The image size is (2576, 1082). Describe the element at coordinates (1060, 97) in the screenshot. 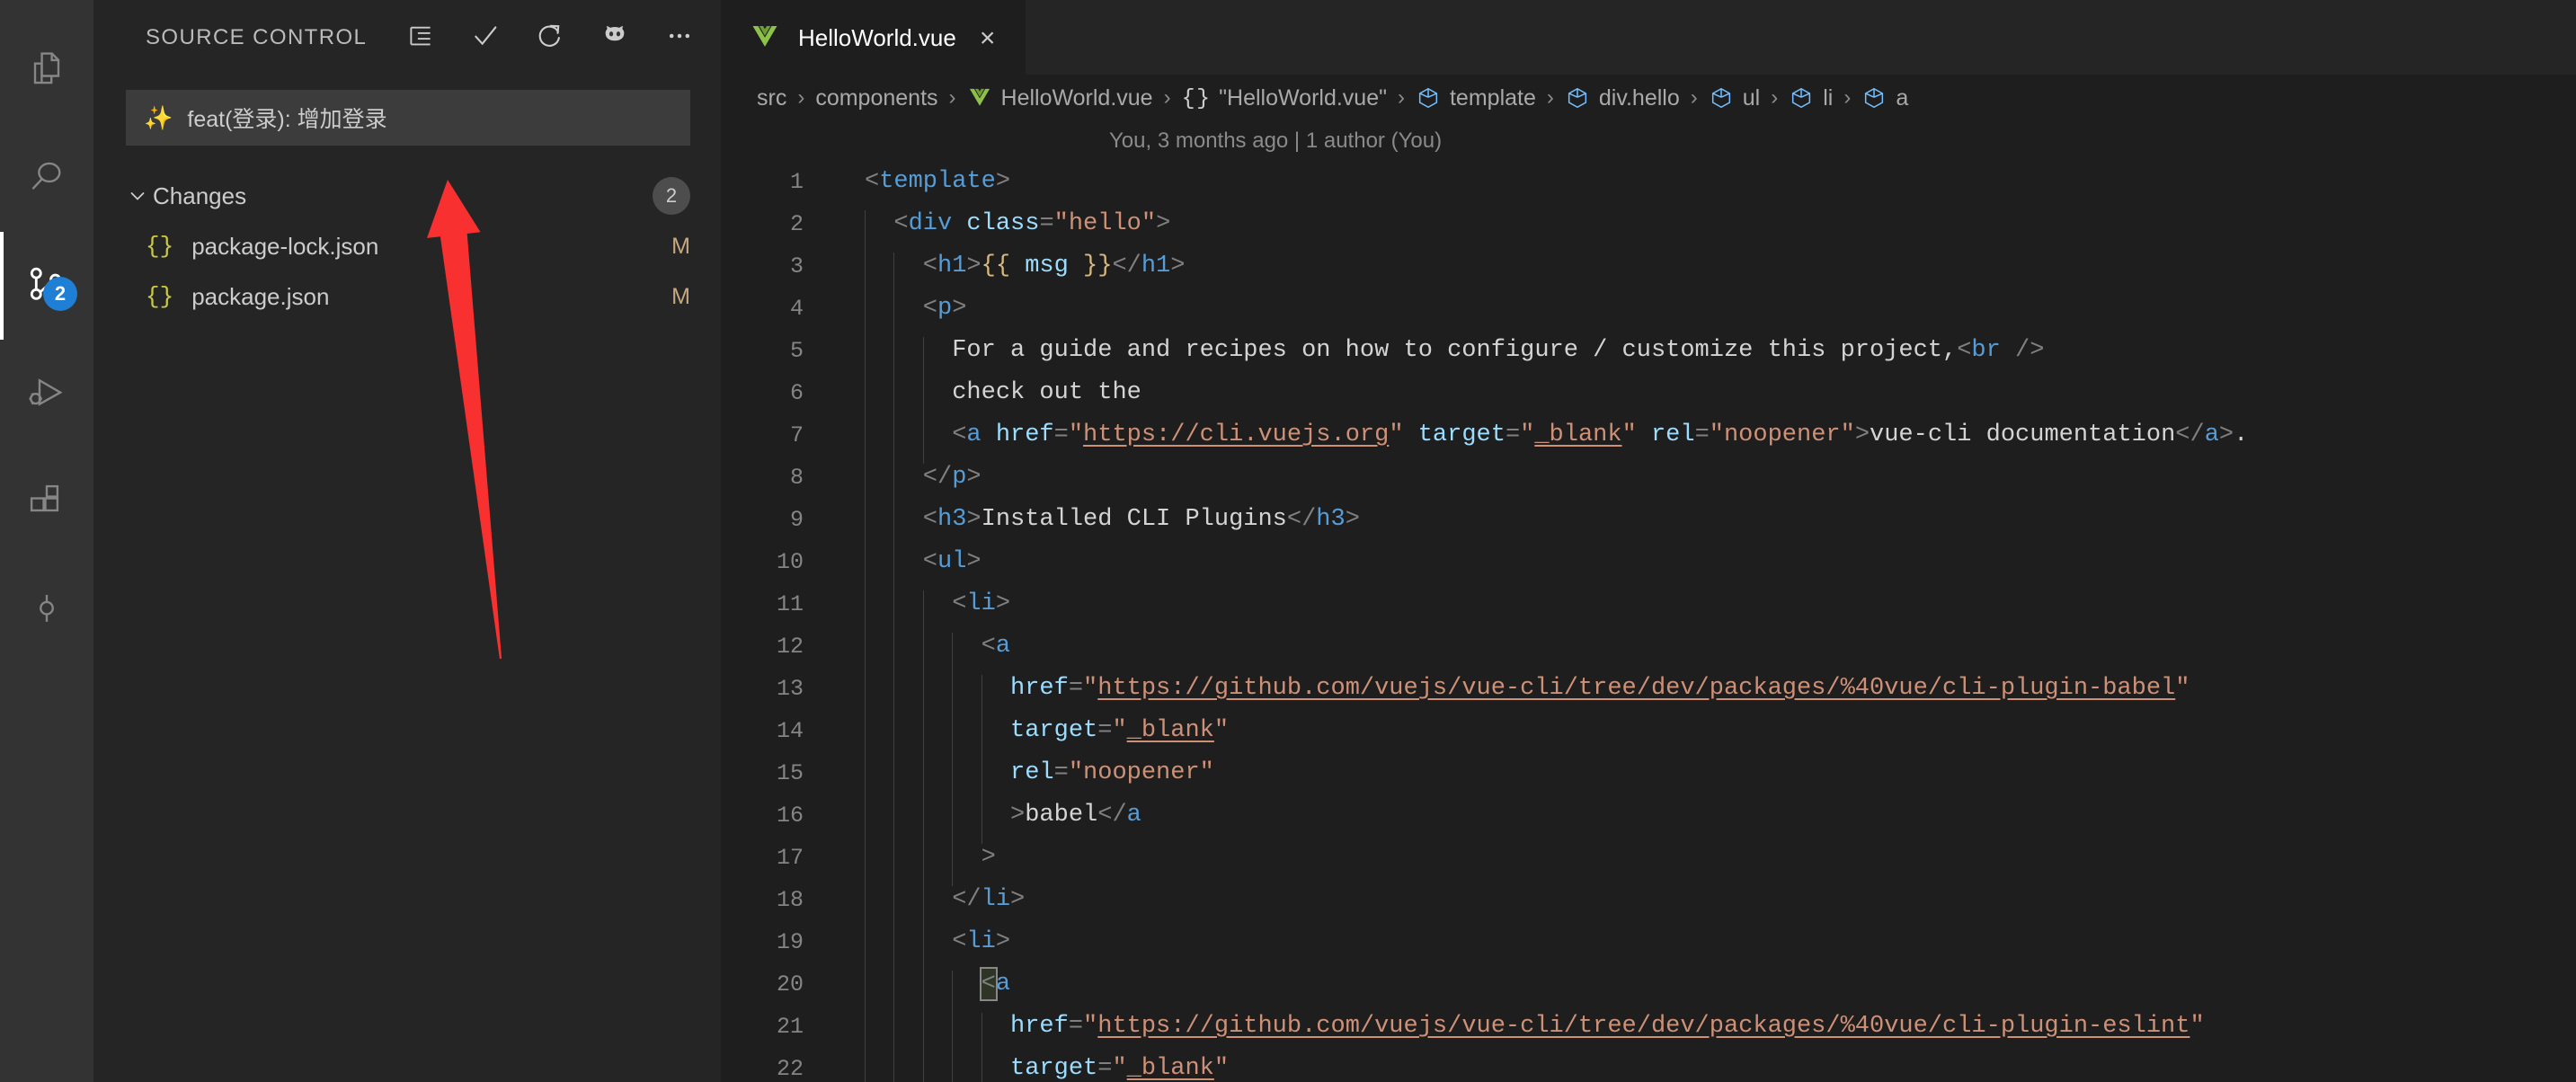

I see `breadcrumb-item-helloworld-vue: HelloWorld.vue` at that location.